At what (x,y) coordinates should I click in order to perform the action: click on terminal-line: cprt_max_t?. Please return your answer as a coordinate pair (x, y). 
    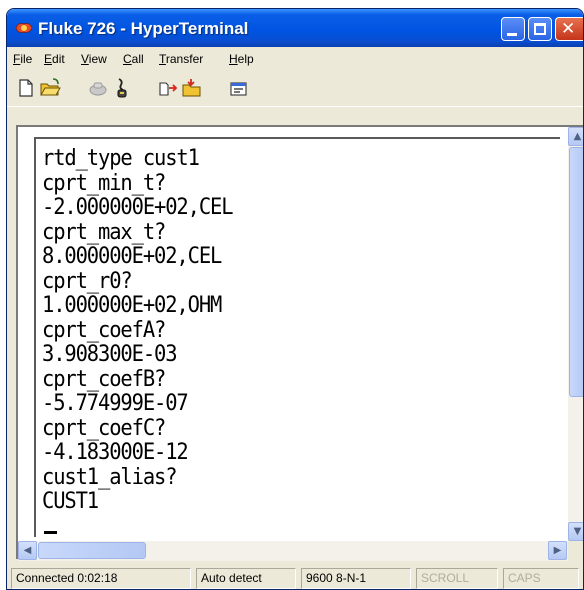
    Looking at the image, I should click on (104, 232).